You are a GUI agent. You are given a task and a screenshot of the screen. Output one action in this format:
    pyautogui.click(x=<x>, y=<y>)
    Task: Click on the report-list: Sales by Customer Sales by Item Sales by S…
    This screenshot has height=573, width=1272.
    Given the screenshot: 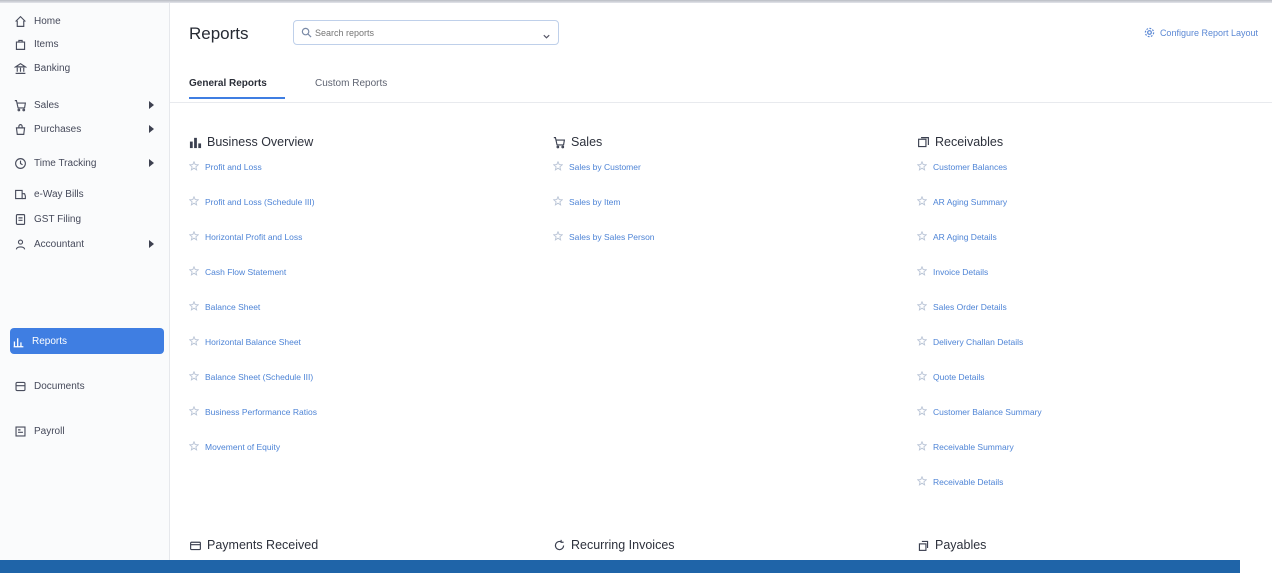 What is the action you would take?
    pyautogui.click(x=718, y=214)
    